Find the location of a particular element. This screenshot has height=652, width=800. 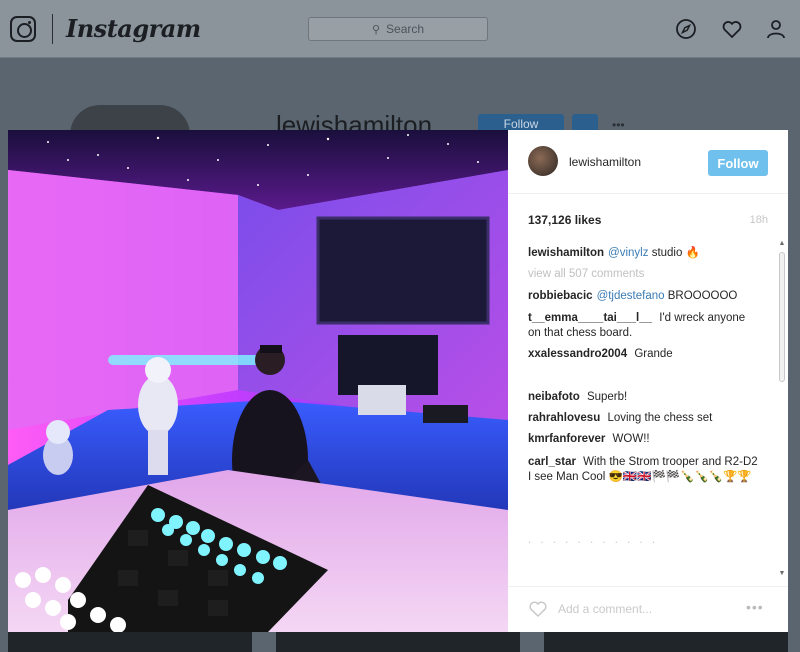

comment-username: rahrahlovesu is located at coordinates (564, 418).